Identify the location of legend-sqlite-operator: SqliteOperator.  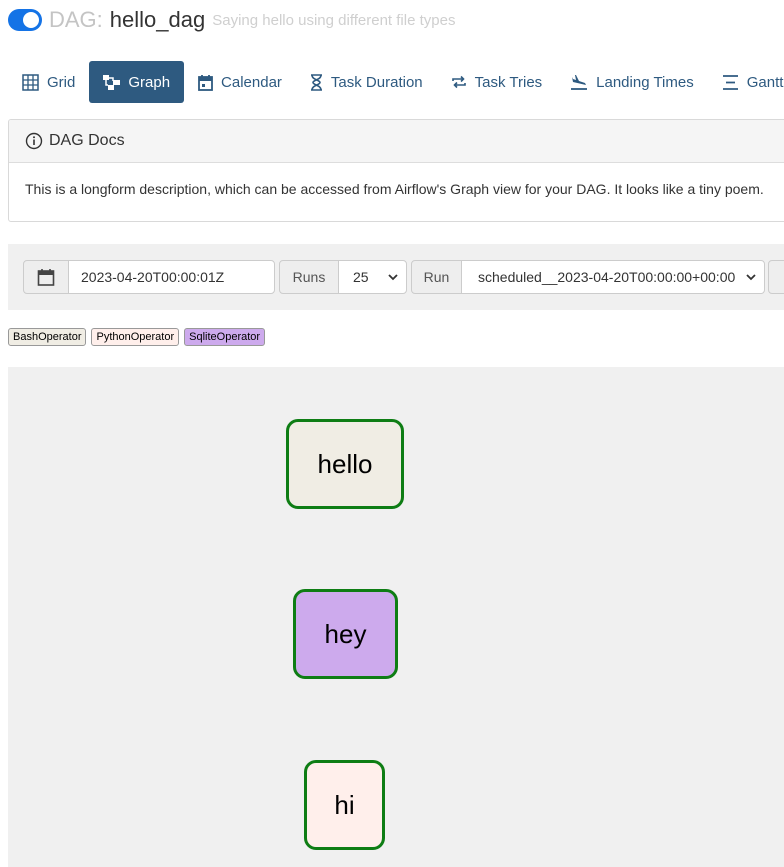
(225, 337).